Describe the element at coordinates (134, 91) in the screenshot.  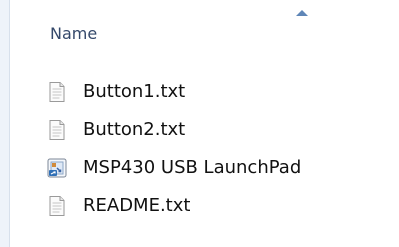
I see `file-name: Button1.txt` at that location.